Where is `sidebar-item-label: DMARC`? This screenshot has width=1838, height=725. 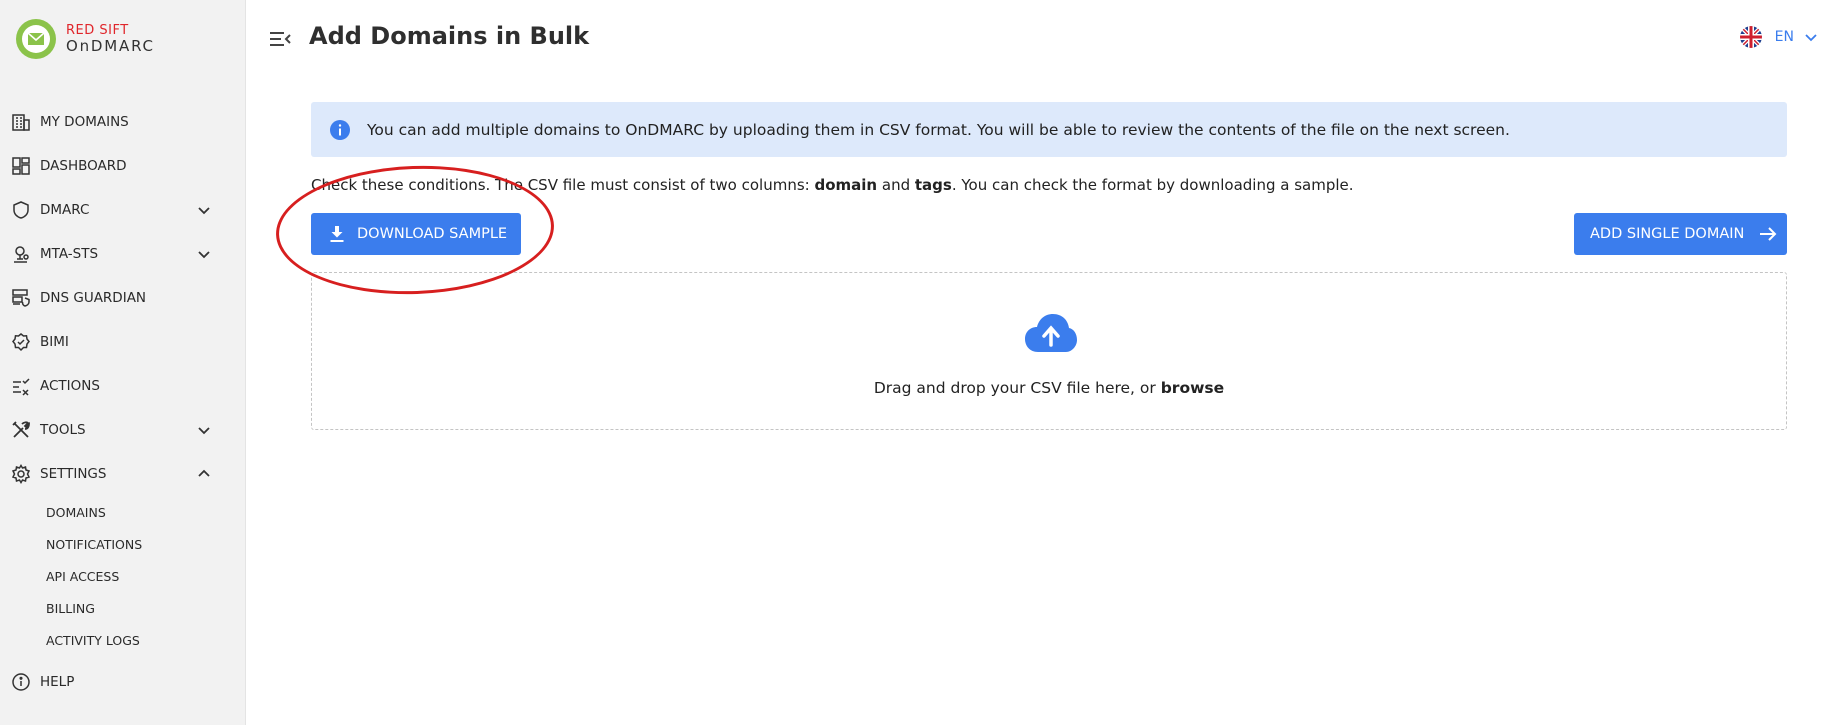 sidebar-item-label: DMARC is located at coordinates (65, 210).